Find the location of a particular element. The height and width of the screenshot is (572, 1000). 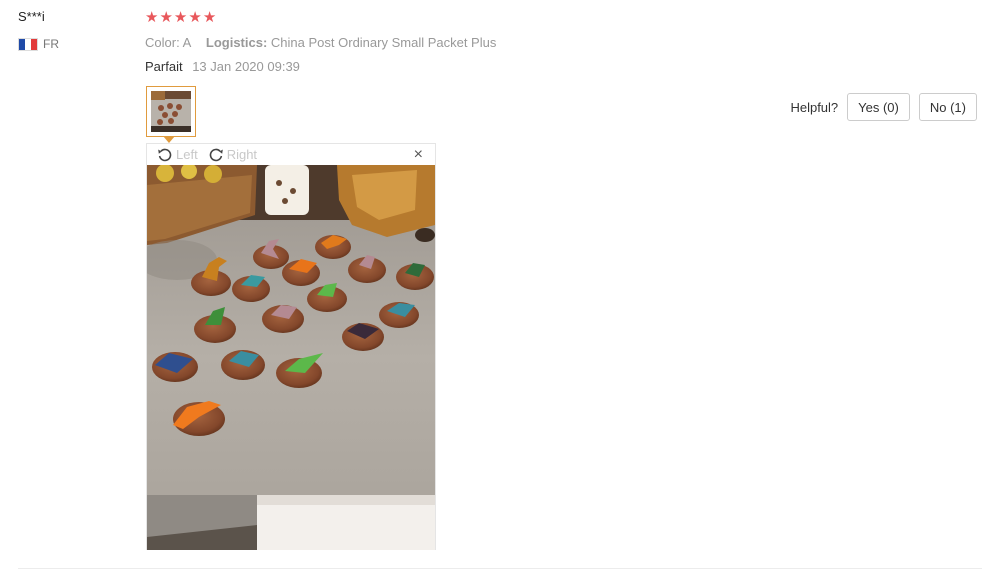

close-viewer-button: × is located at coordinates (418, 155).